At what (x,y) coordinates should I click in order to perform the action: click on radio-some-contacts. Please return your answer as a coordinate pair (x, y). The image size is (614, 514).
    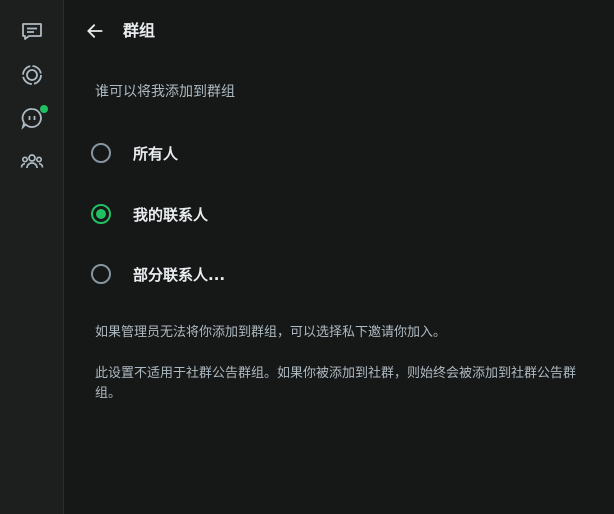
    Looking at the image, I should click on (101, 274).